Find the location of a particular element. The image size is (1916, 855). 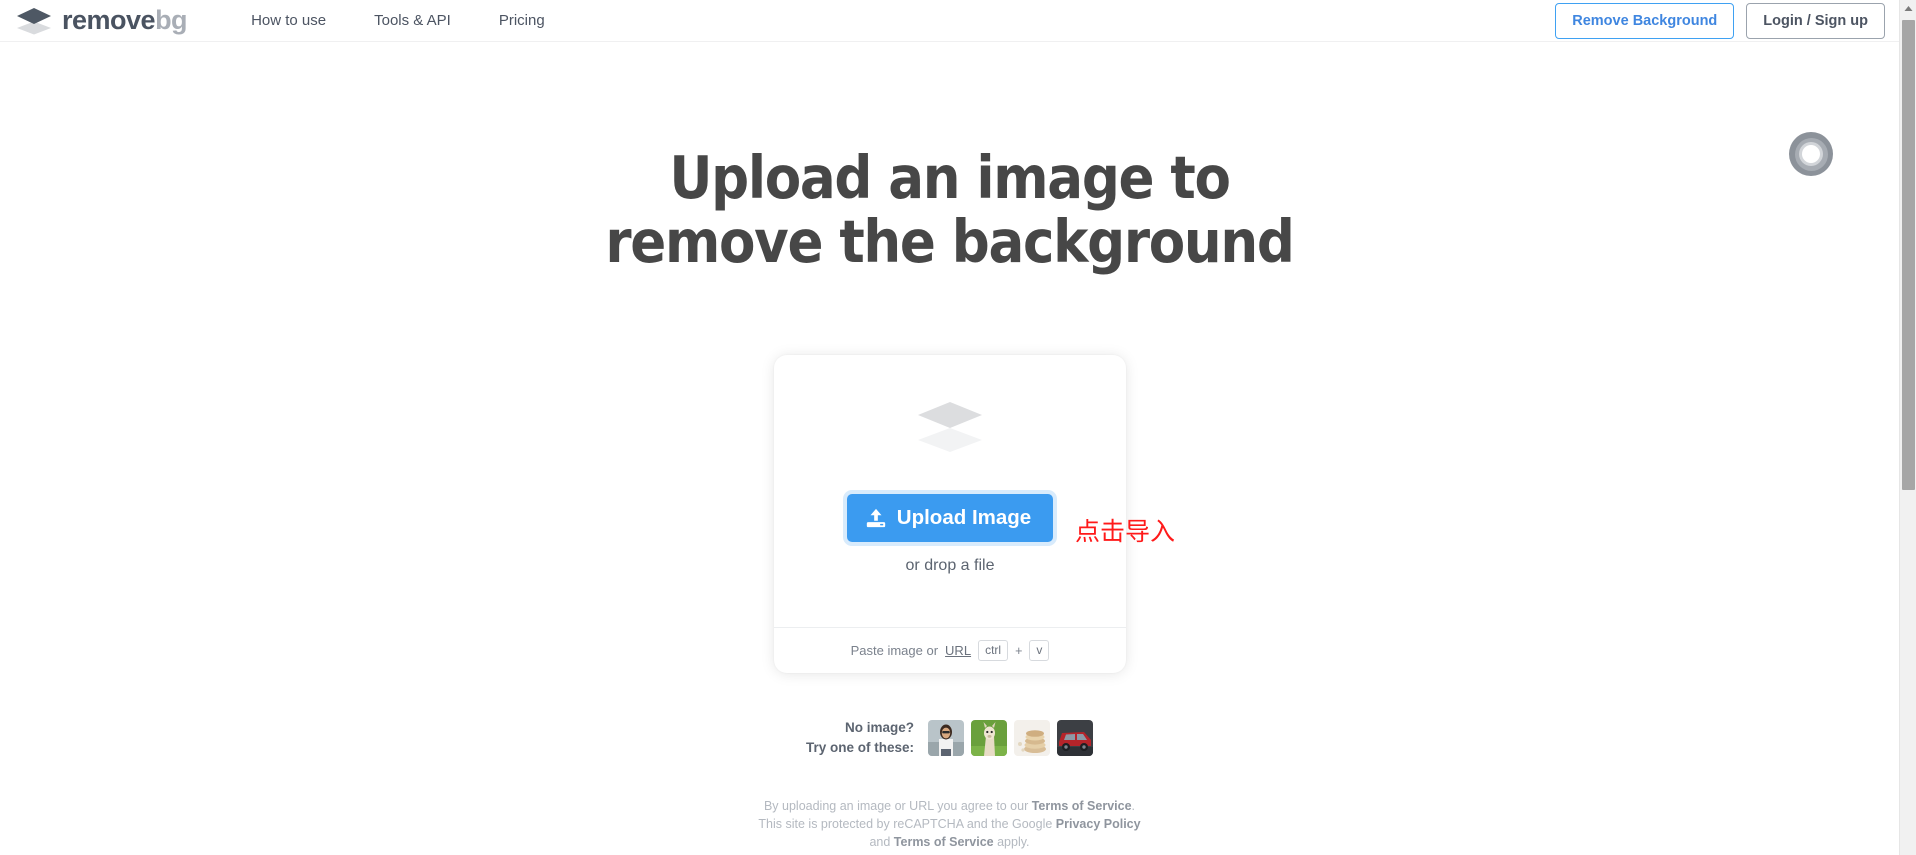

click-ring-indicator is located at coordinates (1811, 154).